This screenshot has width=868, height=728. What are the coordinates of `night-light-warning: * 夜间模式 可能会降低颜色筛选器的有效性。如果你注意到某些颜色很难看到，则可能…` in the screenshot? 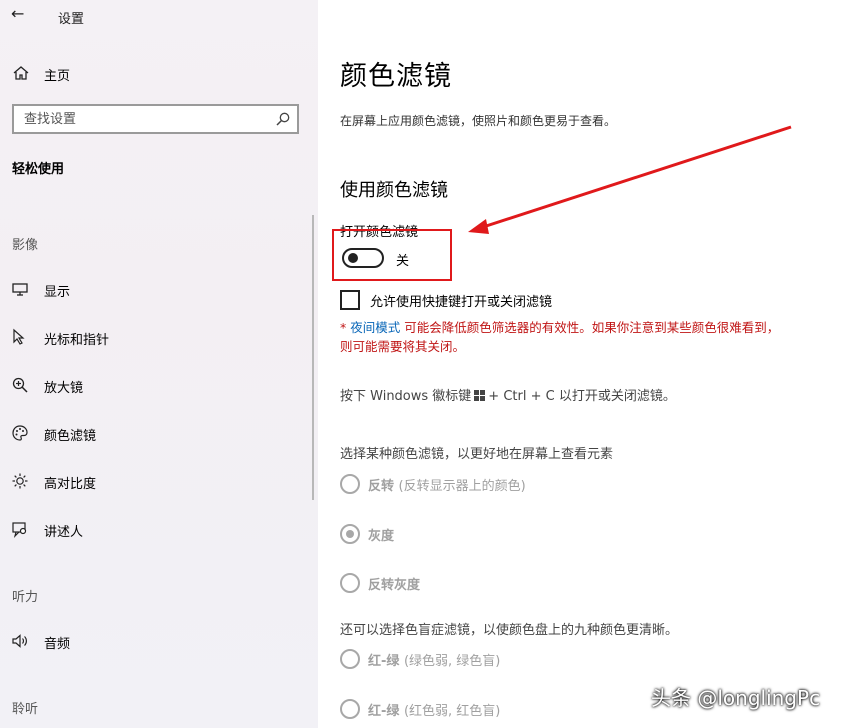 It's located at (565, 337).